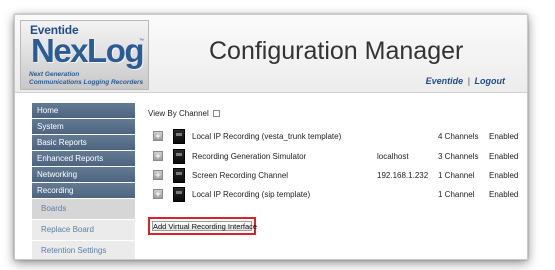 Image resolution: width=555 pixels, height=270 pixels. Describe the element at coordinates (86, 82) in the screenshot. I see `logo-tagline-2: Communications Logging Recorders` at that location.